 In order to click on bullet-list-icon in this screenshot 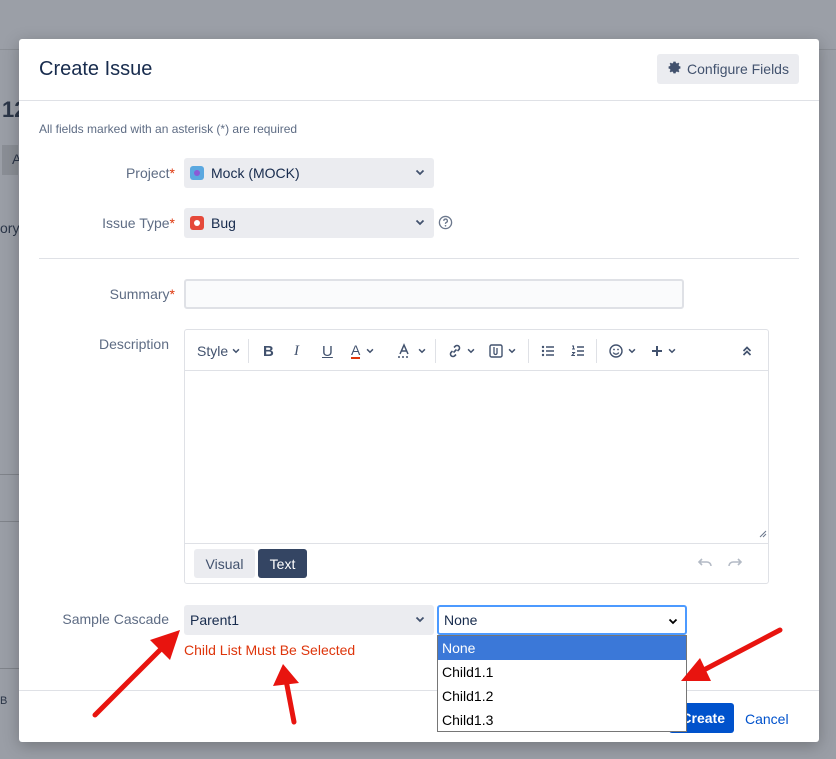, I will do `click(548, 351)`.